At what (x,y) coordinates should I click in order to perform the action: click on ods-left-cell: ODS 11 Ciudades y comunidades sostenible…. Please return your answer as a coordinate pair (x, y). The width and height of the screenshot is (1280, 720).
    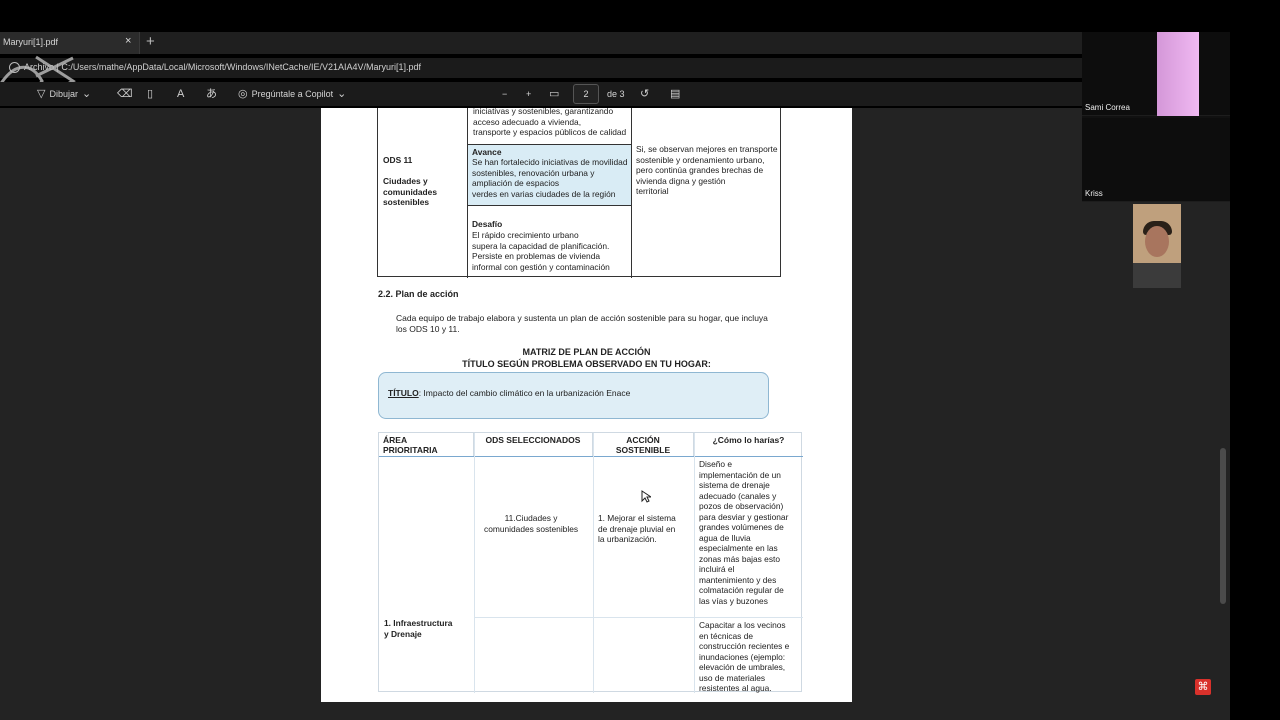
    Looking at the image, I should click on (423, 193).